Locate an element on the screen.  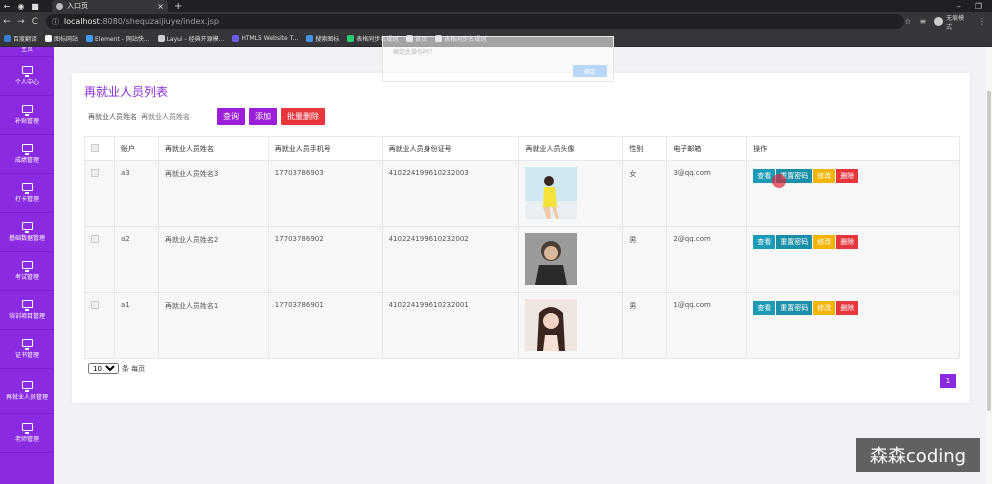
column-header: 再就业人员手机号 is located at coordinates (325, 148).